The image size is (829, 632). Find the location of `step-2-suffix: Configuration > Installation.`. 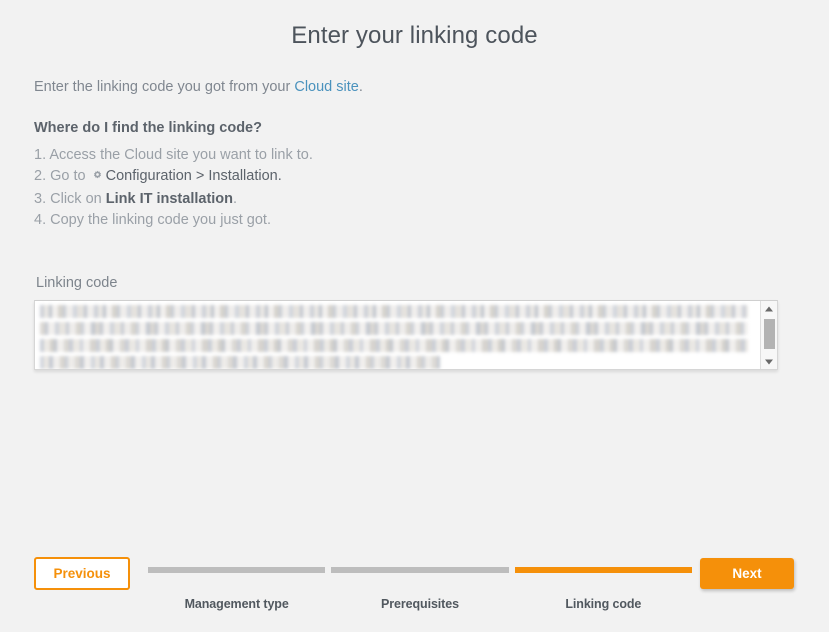

step-2-suffix: Configuration > Installation. is located at coordinates (193, 176).